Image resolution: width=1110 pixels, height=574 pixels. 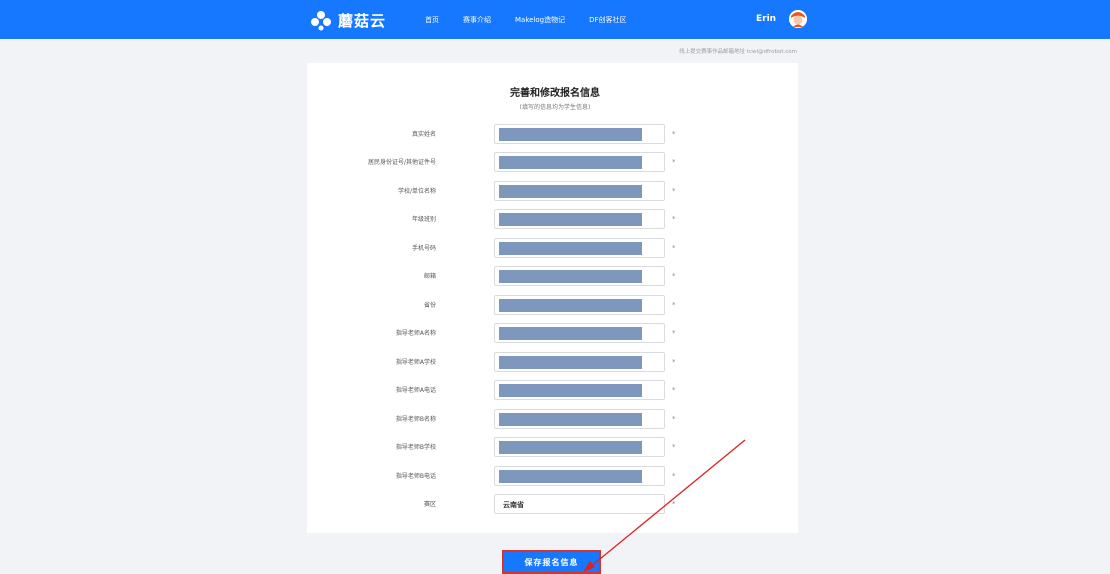 I want to click on logo-text: 蘑菇云, so click(x=362, y=20).